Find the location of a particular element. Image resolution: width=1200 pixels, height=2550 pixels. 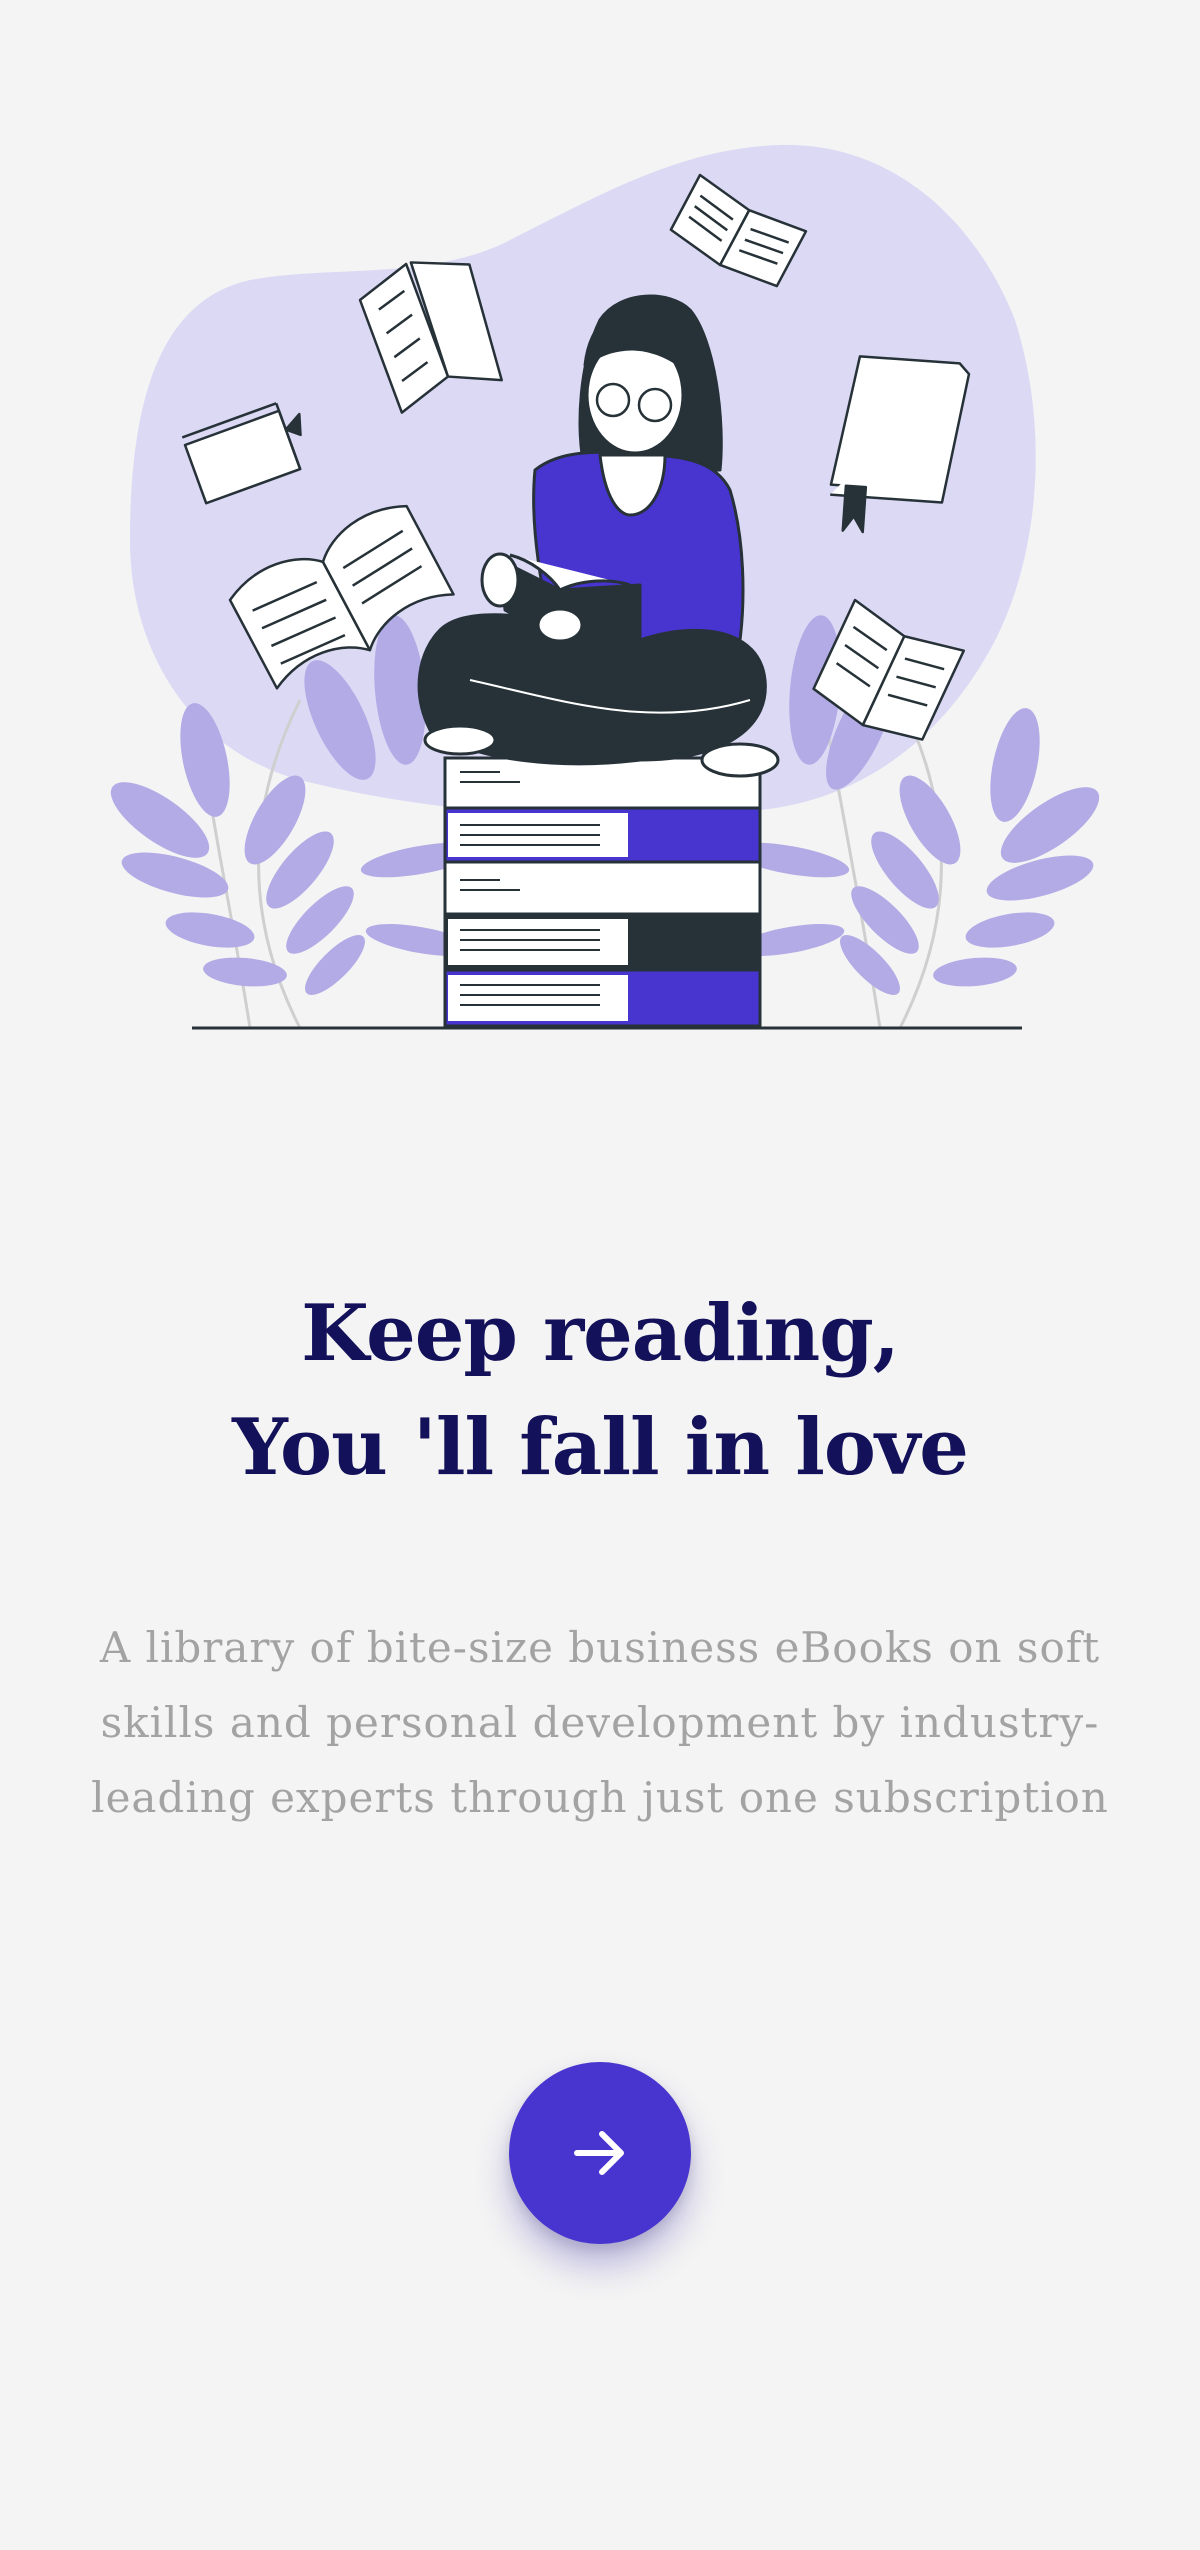

book-stack is located at coordinates (602, 892).